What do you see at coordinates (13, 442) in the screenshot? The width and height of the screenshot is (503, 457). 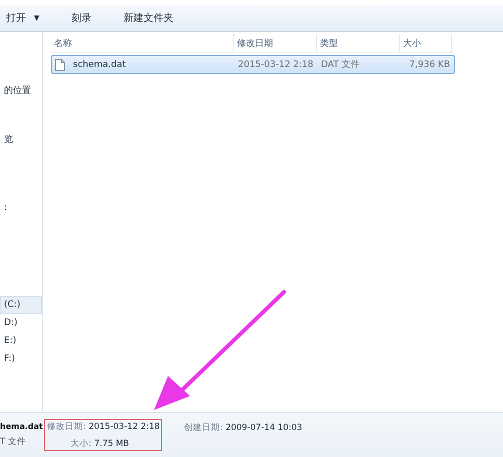 I see `detail-file-type: T 文件` at bounding box center [13, 442].